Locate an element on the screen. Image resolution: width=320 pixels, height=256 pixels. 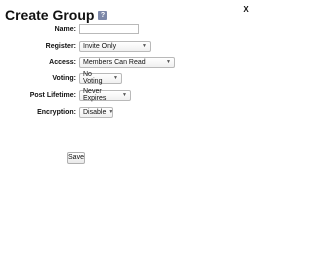
register-select-value: Invite Only is located at coordinates (100, 46).